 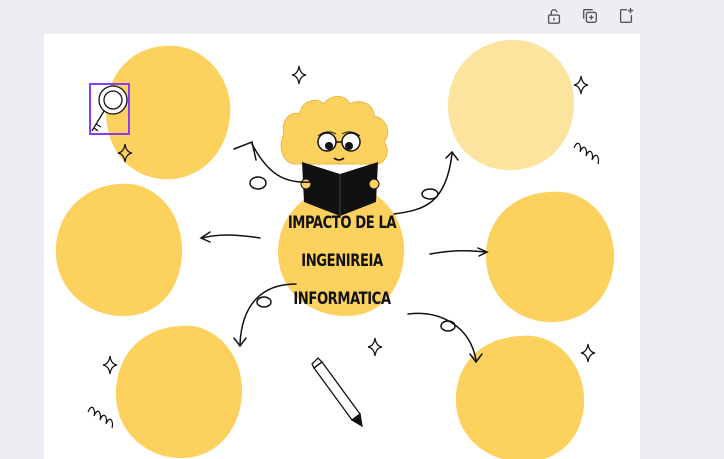 I want to click on bubble-top-right, so click(x=511, y=105).